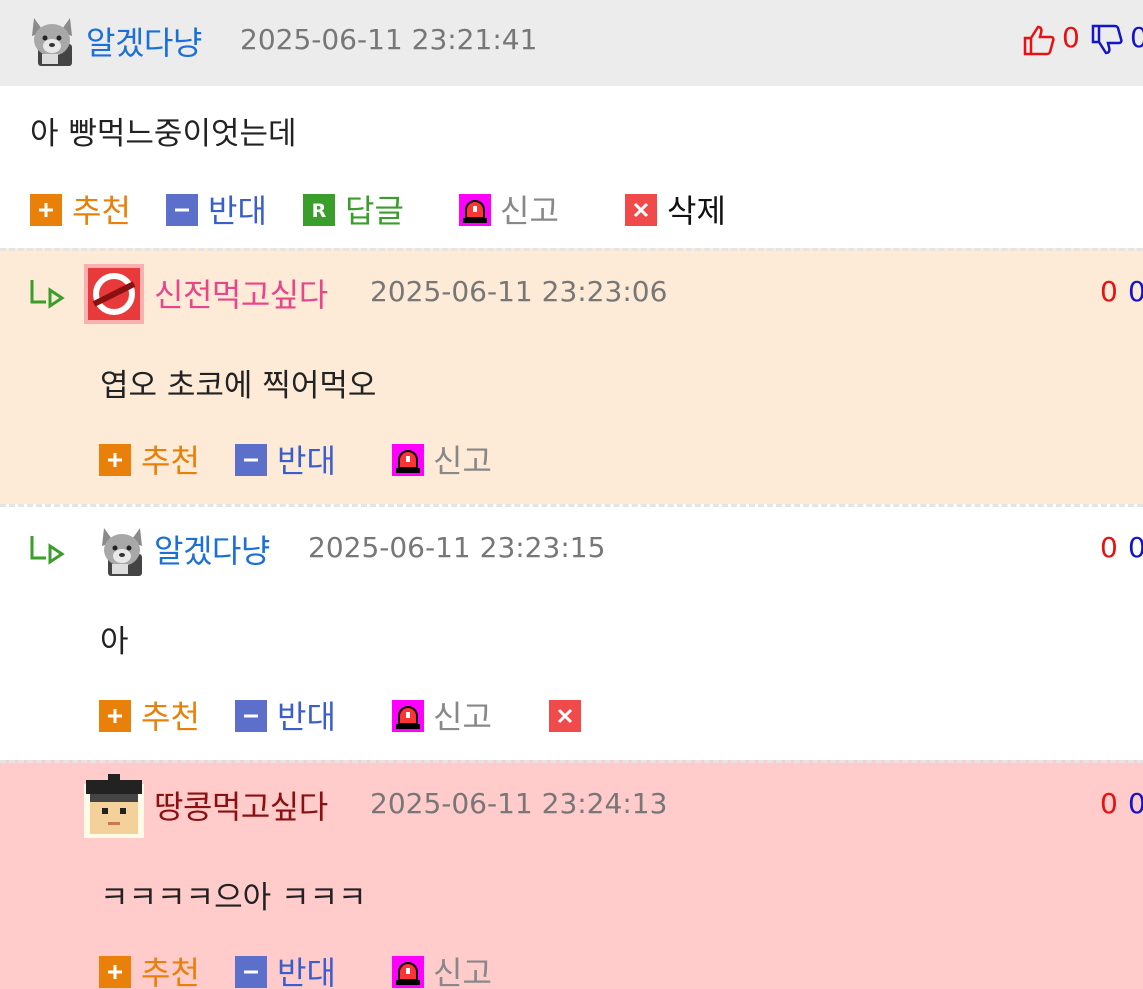  What do you see at coordinates (696, 209) in the screenshot?
I see `delete-button: 삭제` at bounding box center [696, 209].